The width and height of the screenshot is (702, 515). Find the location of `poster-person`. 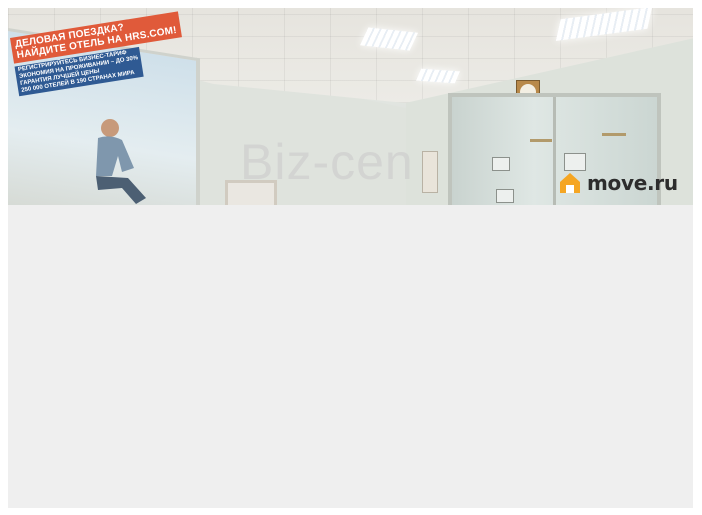

poster-person is located at coordinates (121, 161).